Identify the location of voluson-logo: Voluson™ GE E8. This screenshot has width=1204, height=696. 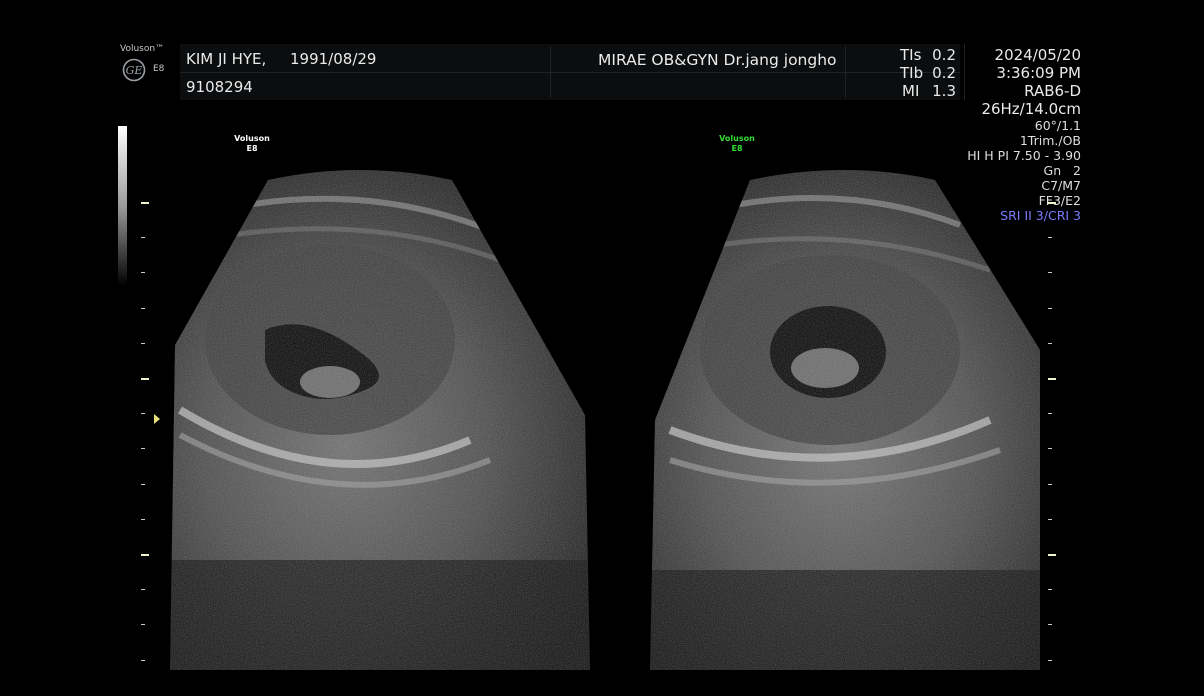
(146, 64).